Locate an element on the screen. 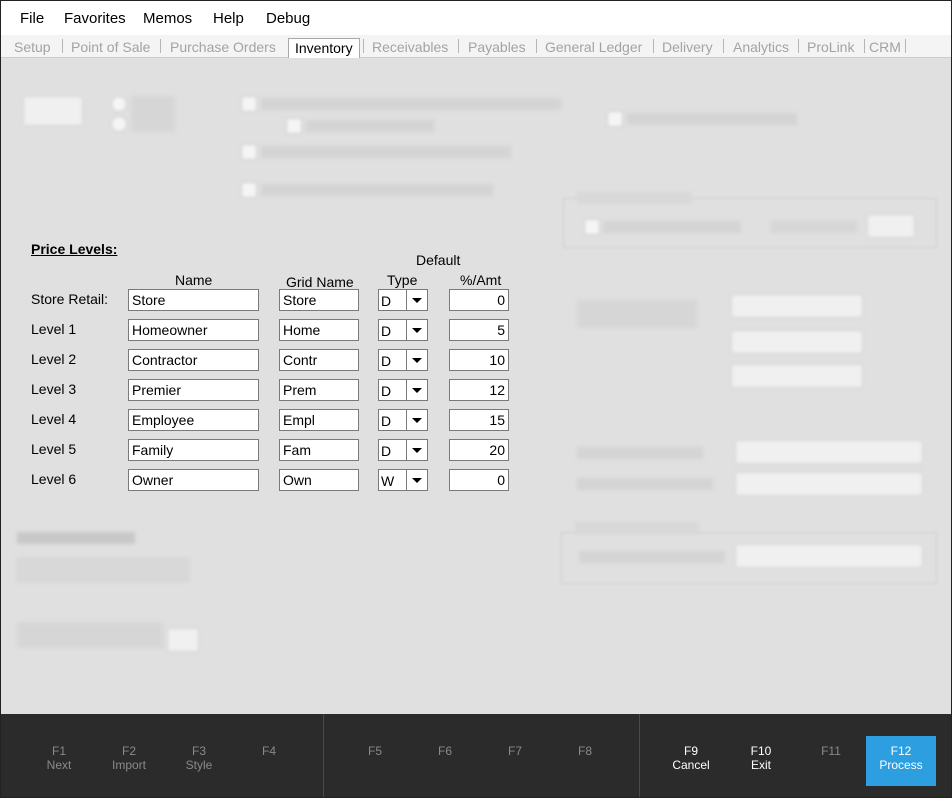 The image size is (952, 798). fkey-code: F7 is located at coordinates (514, 751).